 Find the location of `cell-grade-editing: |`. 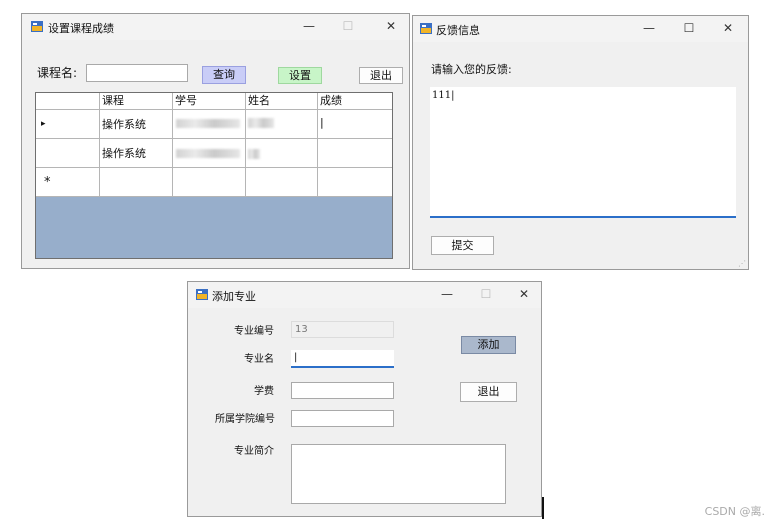

cell-grade-editing: | is located at coordinates (355, 124).